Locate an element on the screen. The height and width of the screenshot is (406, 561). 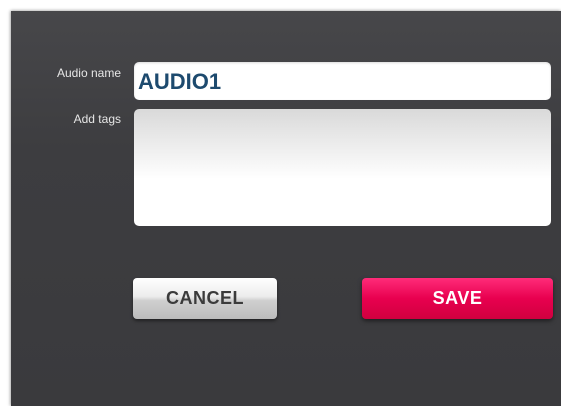
audio-name-input is located at coordinates (342, 81).